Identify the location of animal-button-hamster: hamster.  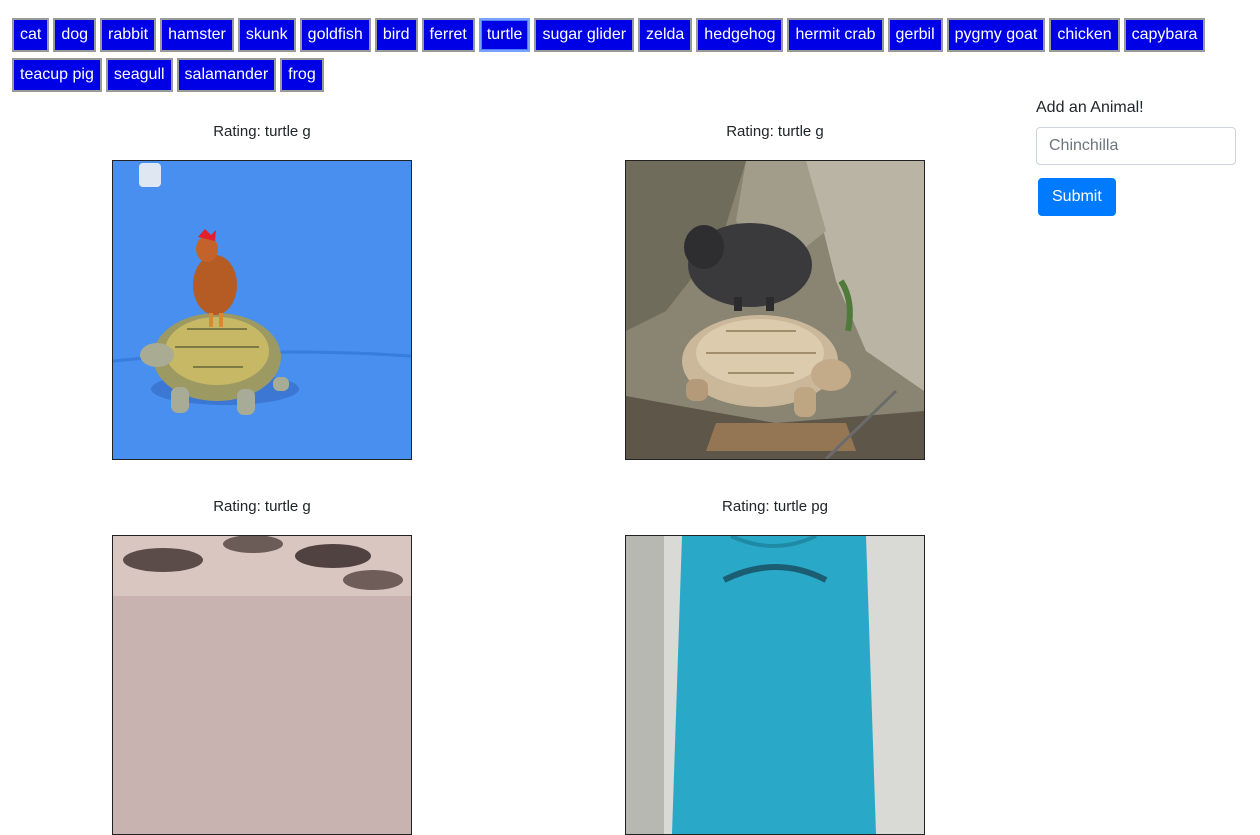
(197, 35).